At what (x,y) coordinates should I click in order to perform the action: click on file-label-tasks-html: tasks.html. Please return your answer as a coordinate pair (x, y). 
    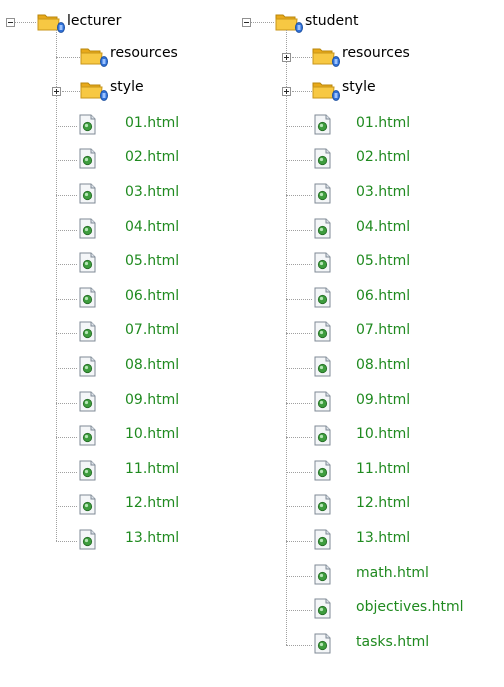
    Looking at the image, I should click on (392, 642).